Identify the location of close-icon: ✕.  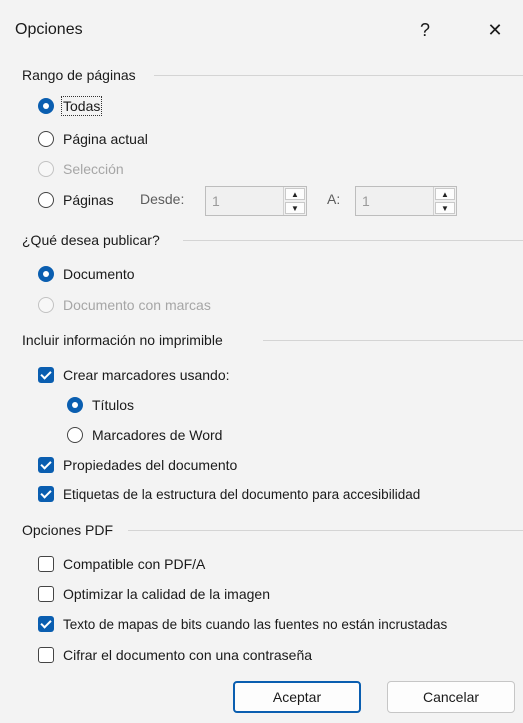
(495, 29).